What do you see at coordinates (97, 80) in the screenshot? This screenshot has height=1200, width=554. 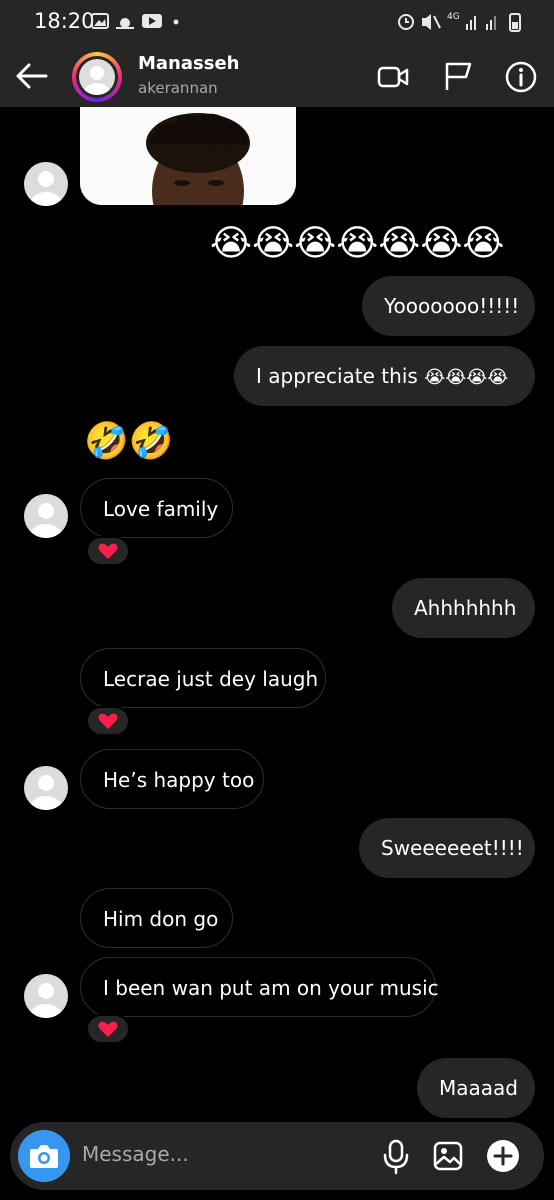 I see `default-avatar-icon` at bounding box center [97, 80].